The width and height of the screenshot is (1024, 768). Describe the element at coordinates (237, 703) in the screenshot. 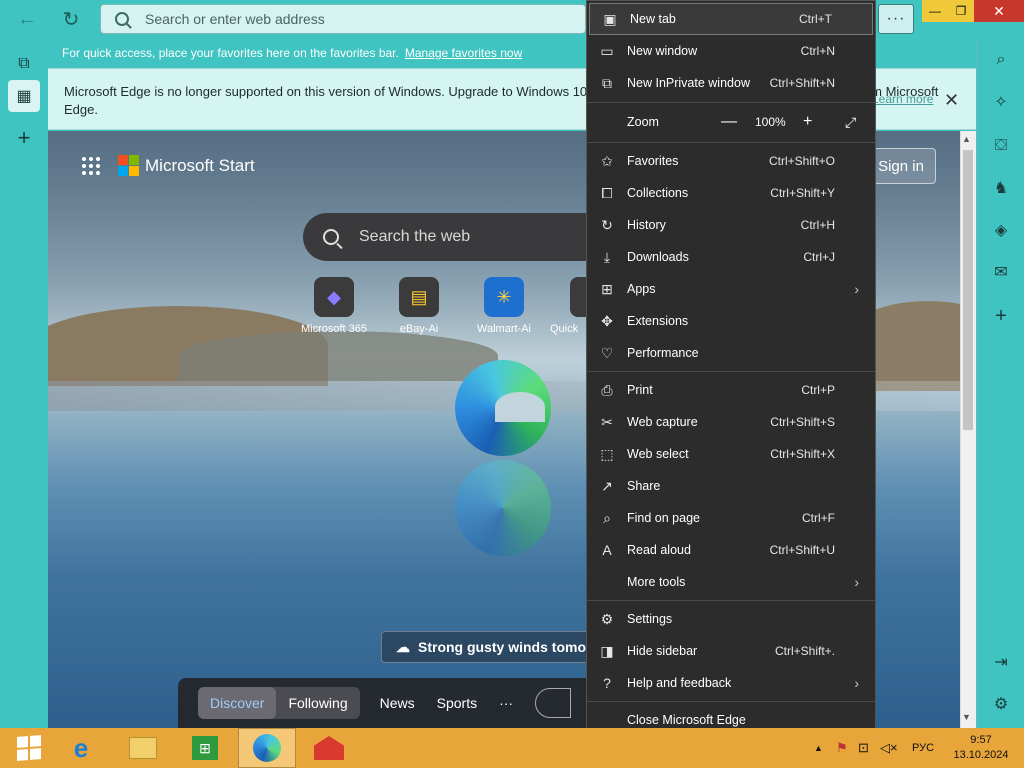

I see `tab-discover: Discover` at that location.